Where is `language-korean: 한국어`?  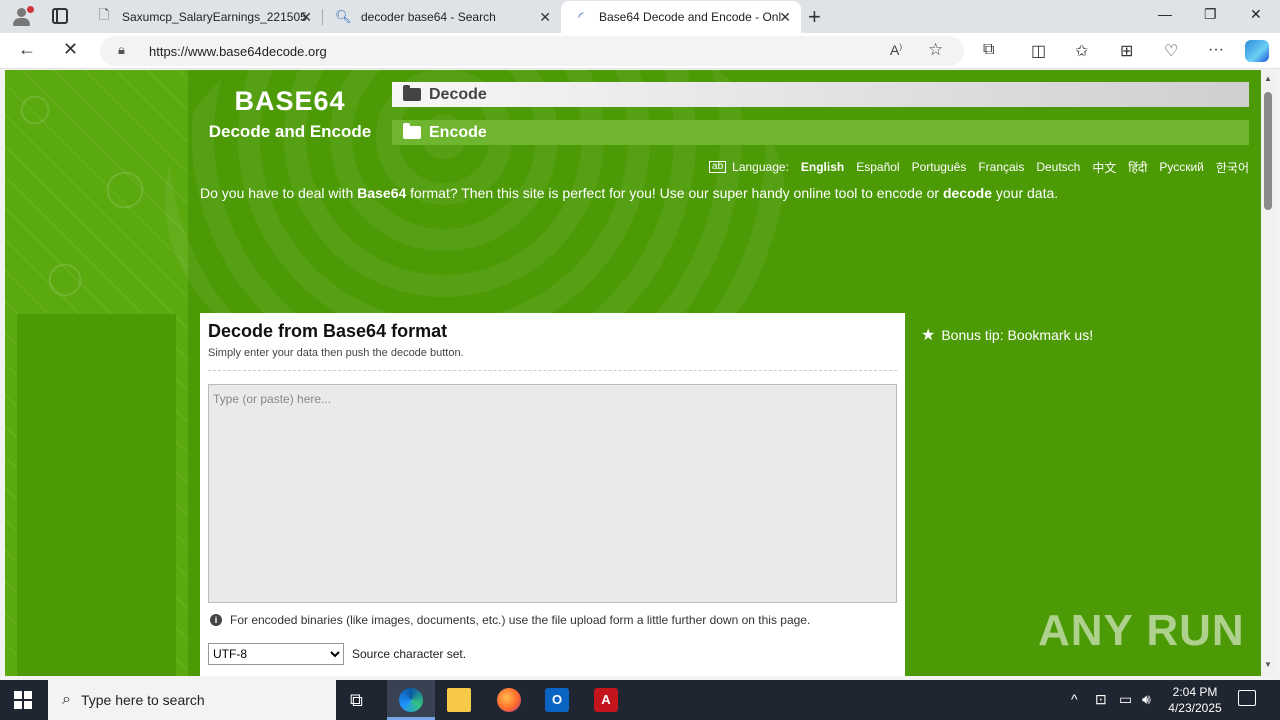 language-korean: 한국어 is located at coordinates (1232, 167).